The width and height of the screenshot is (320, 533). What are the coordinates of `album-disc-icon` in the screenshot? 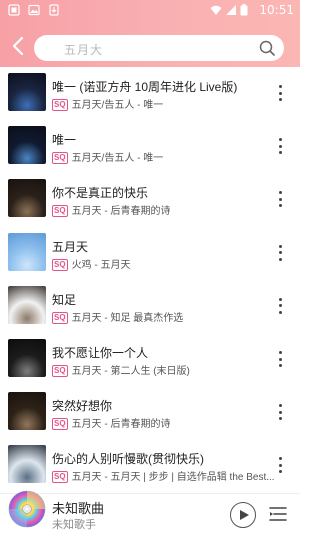 It's located at (27, 509).